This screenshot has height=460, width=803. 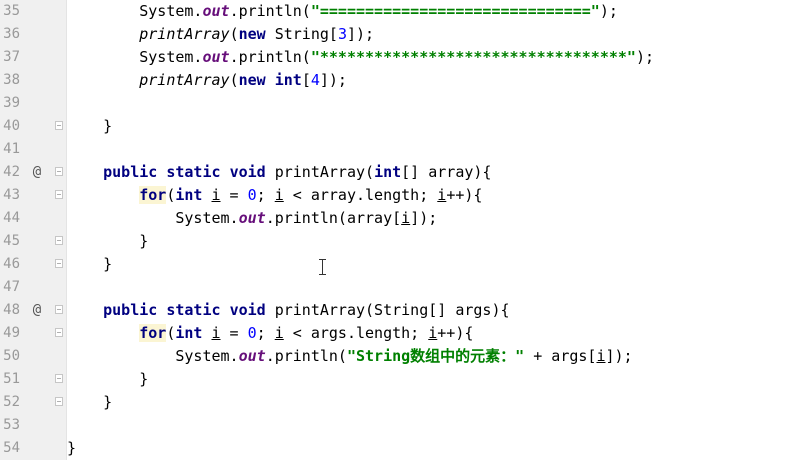 What do you see at coordinates (270, 333) in the screenshot?
I see `code-text: for(int i = 0; i < args.length; i++){` at bounding box center [270, 333].